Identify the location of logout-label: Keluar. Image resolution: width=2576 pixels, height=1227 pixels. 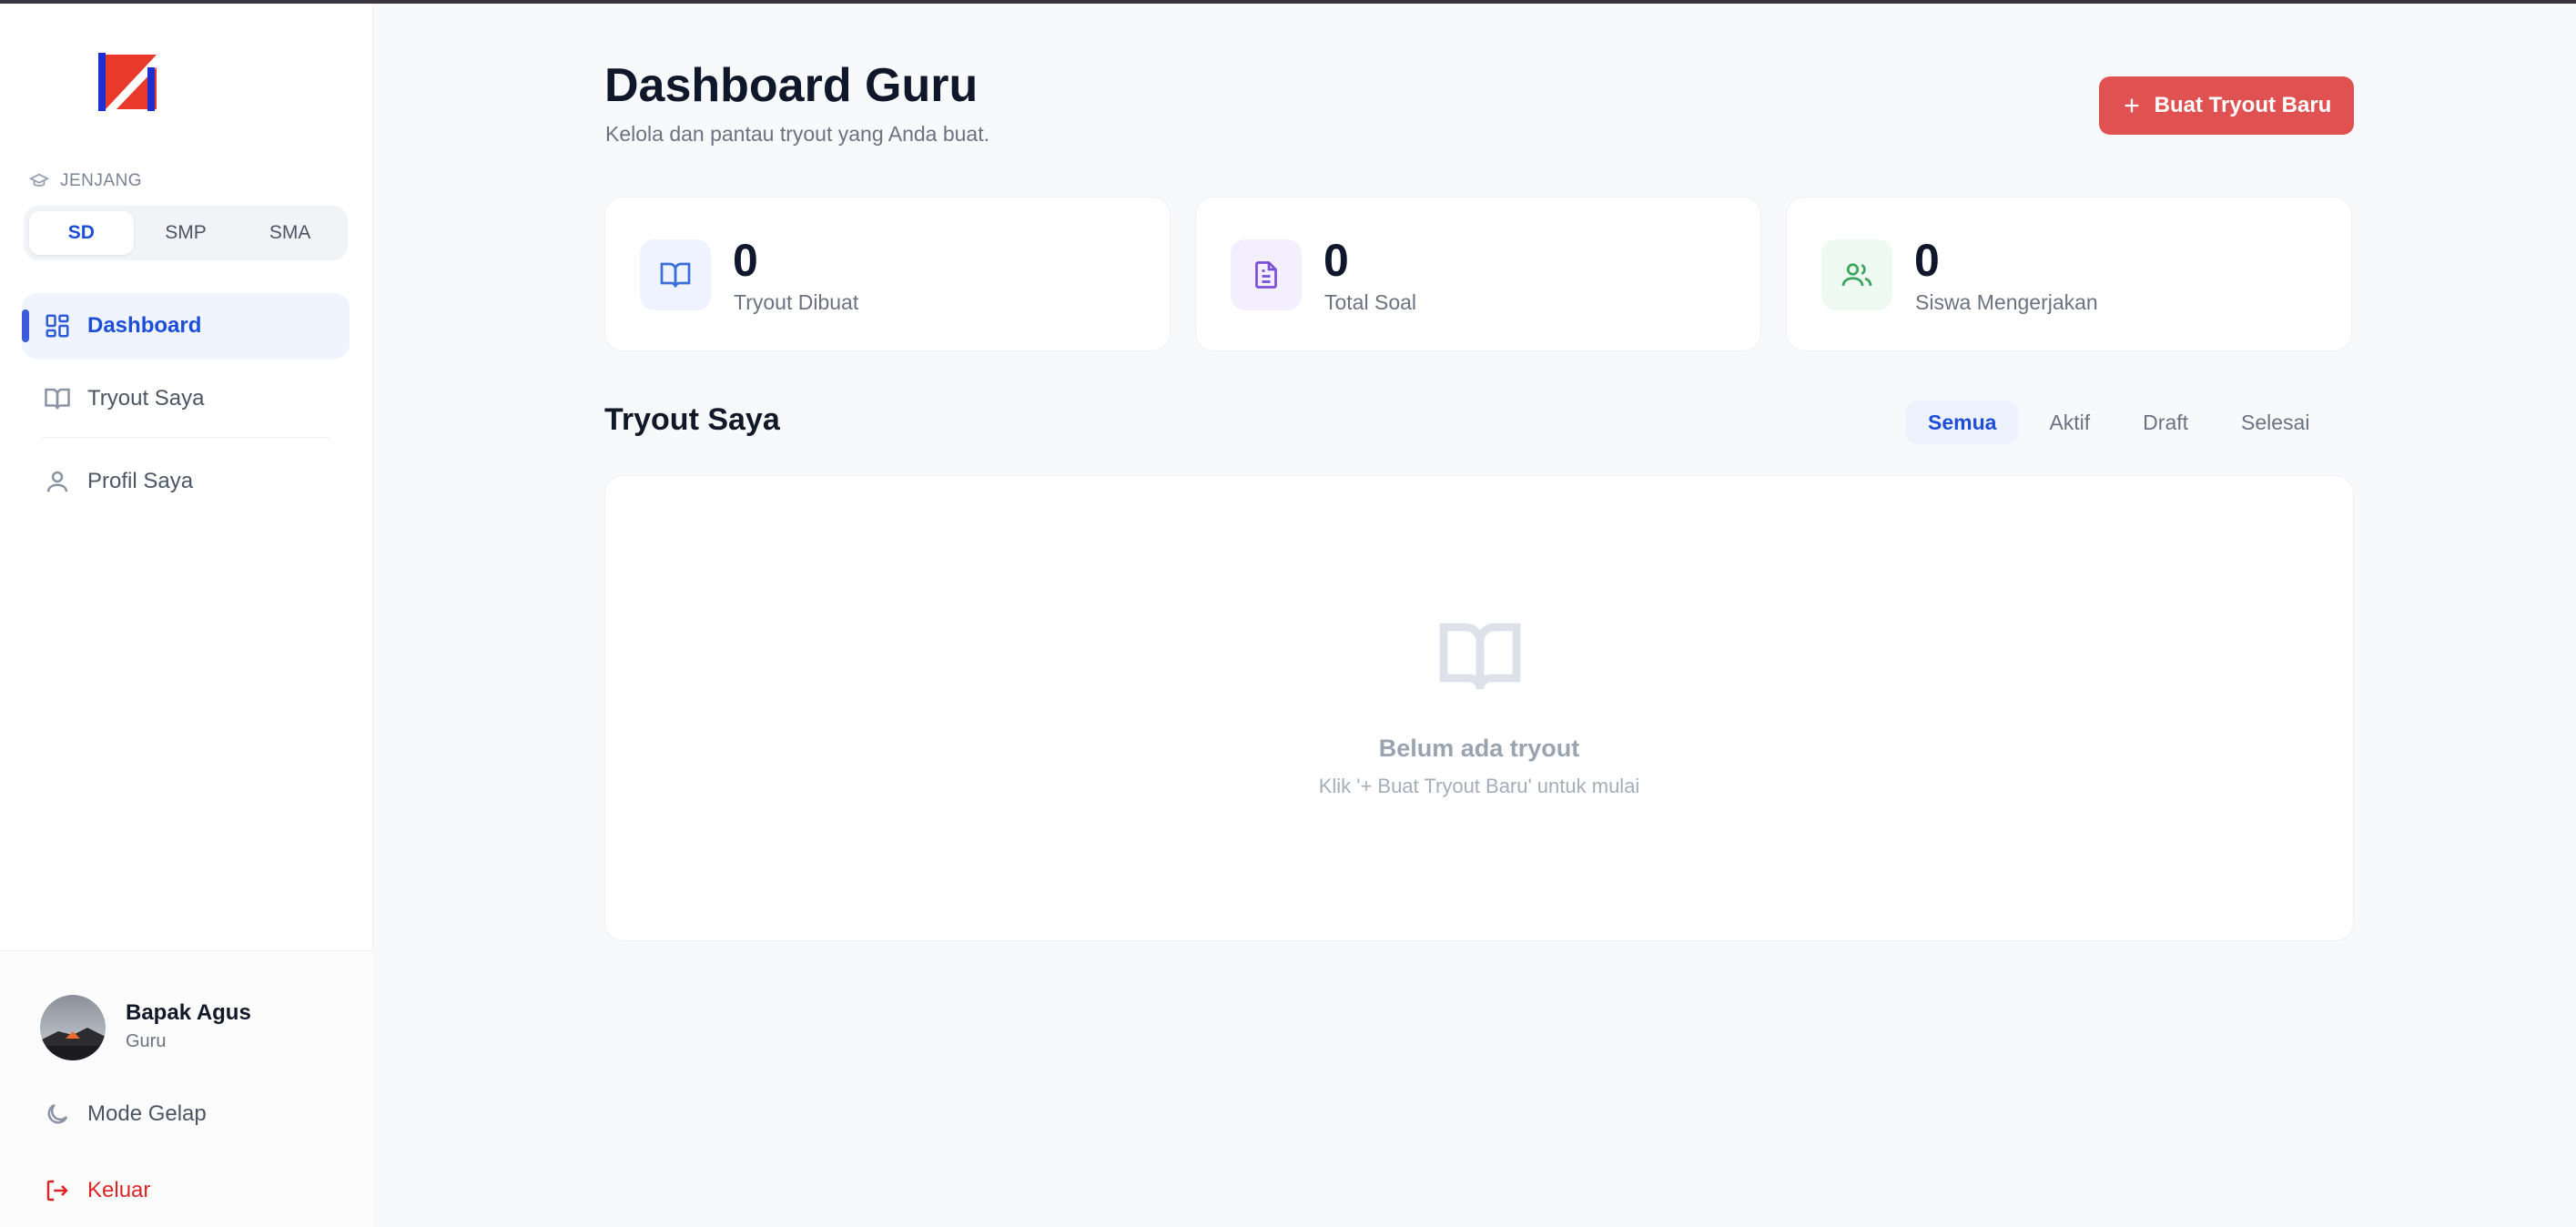
(119, 1190).